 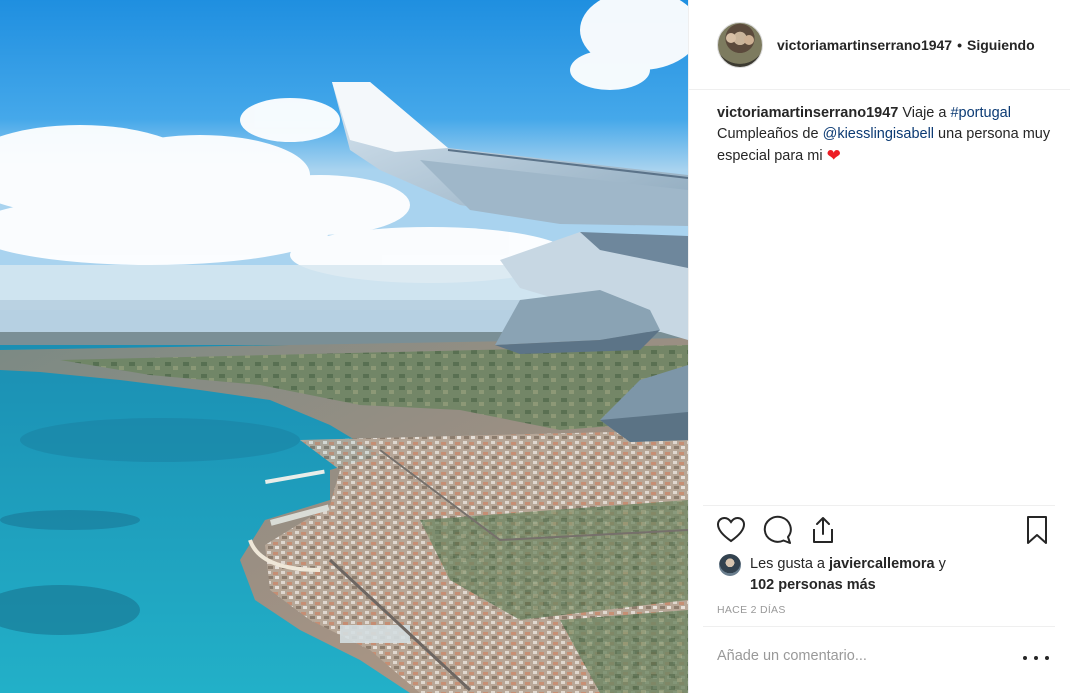 I want to click on post-header: victoriamartinserrano1947 • Siguiendo, so click(x=879, y=45).